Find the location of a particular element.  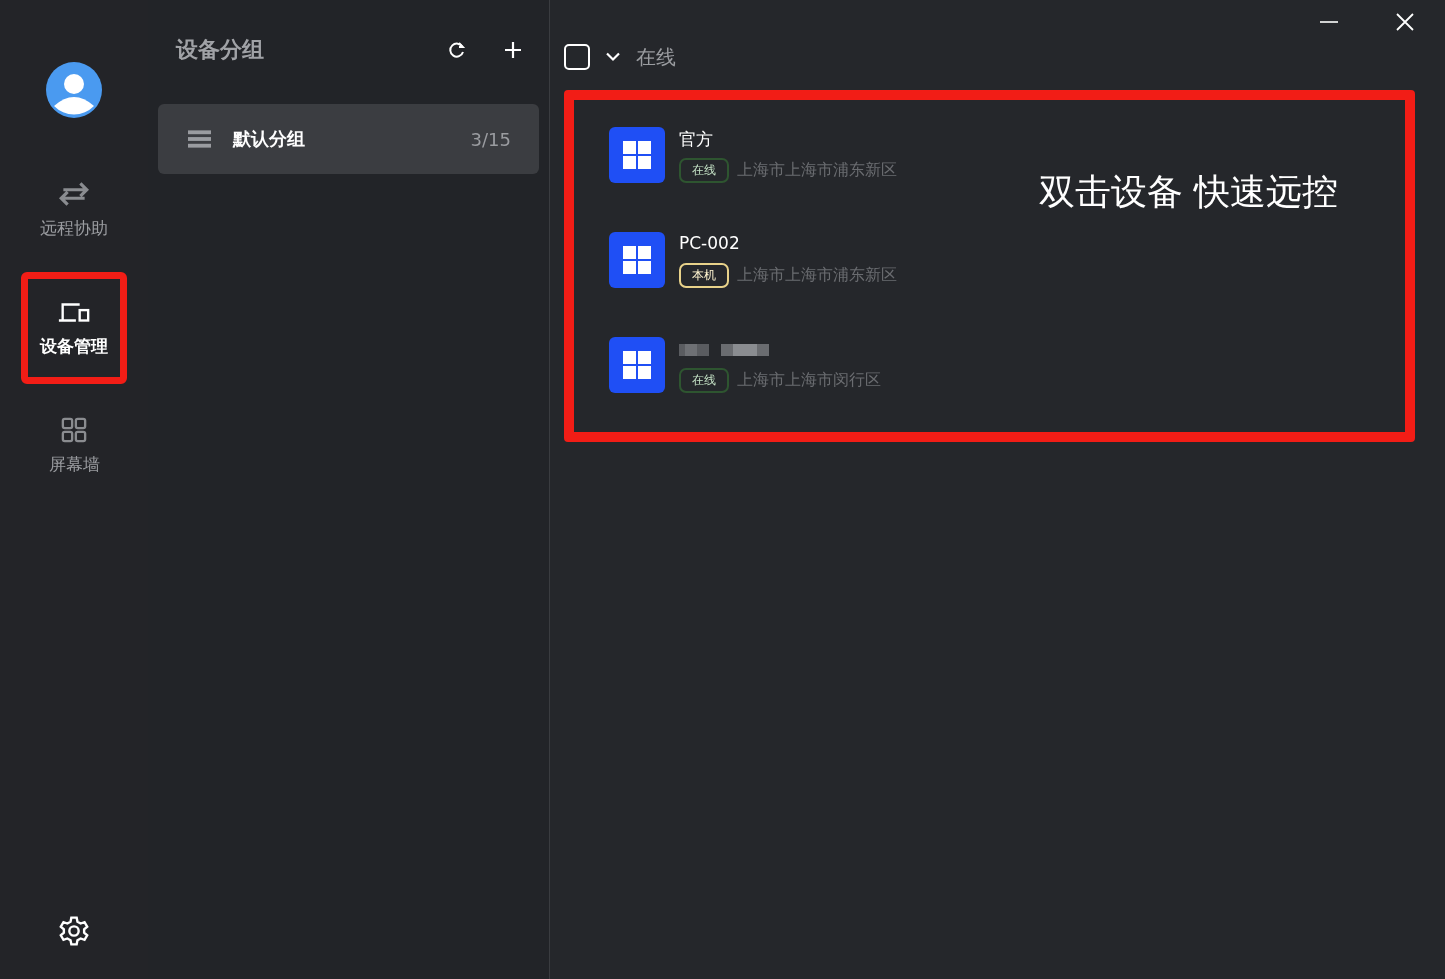

device-name: PC-002 is located at coordinates (710, 243).